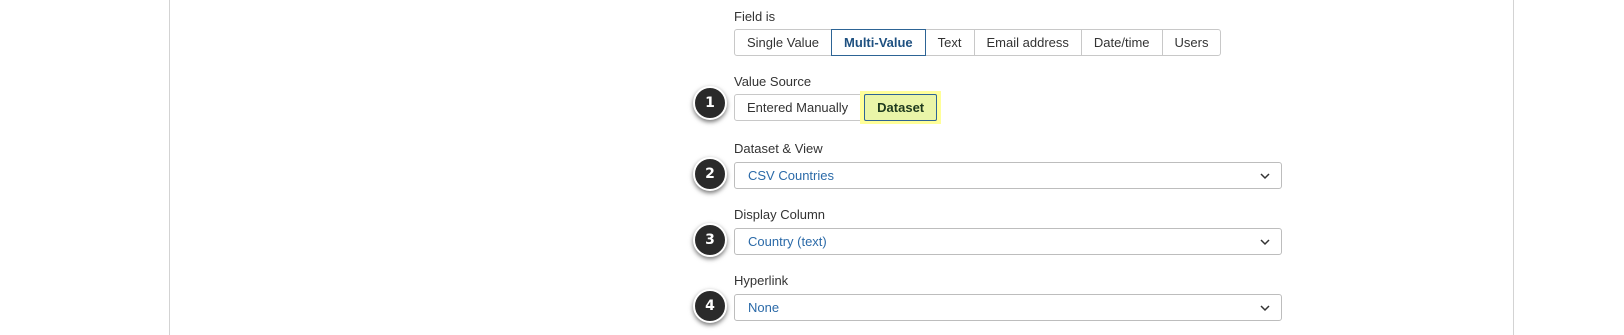 Image resolution: width=1624 pixels, height=335 pixels. What do you see at coordinates (710, 240) in the screenshot?
I see `step-badge-3: 3` at bounding box center [710, 240].